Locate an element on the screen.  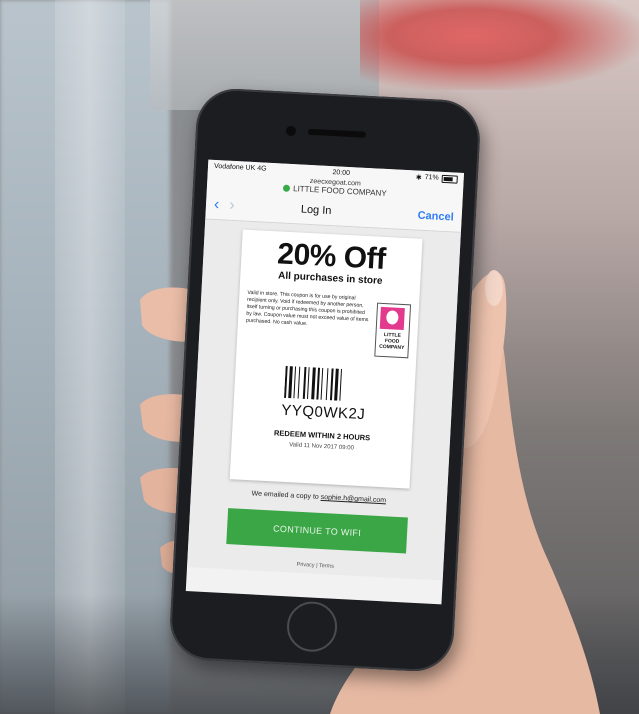
nav-arrows: ‹ › is located at coordinates (225, 205).